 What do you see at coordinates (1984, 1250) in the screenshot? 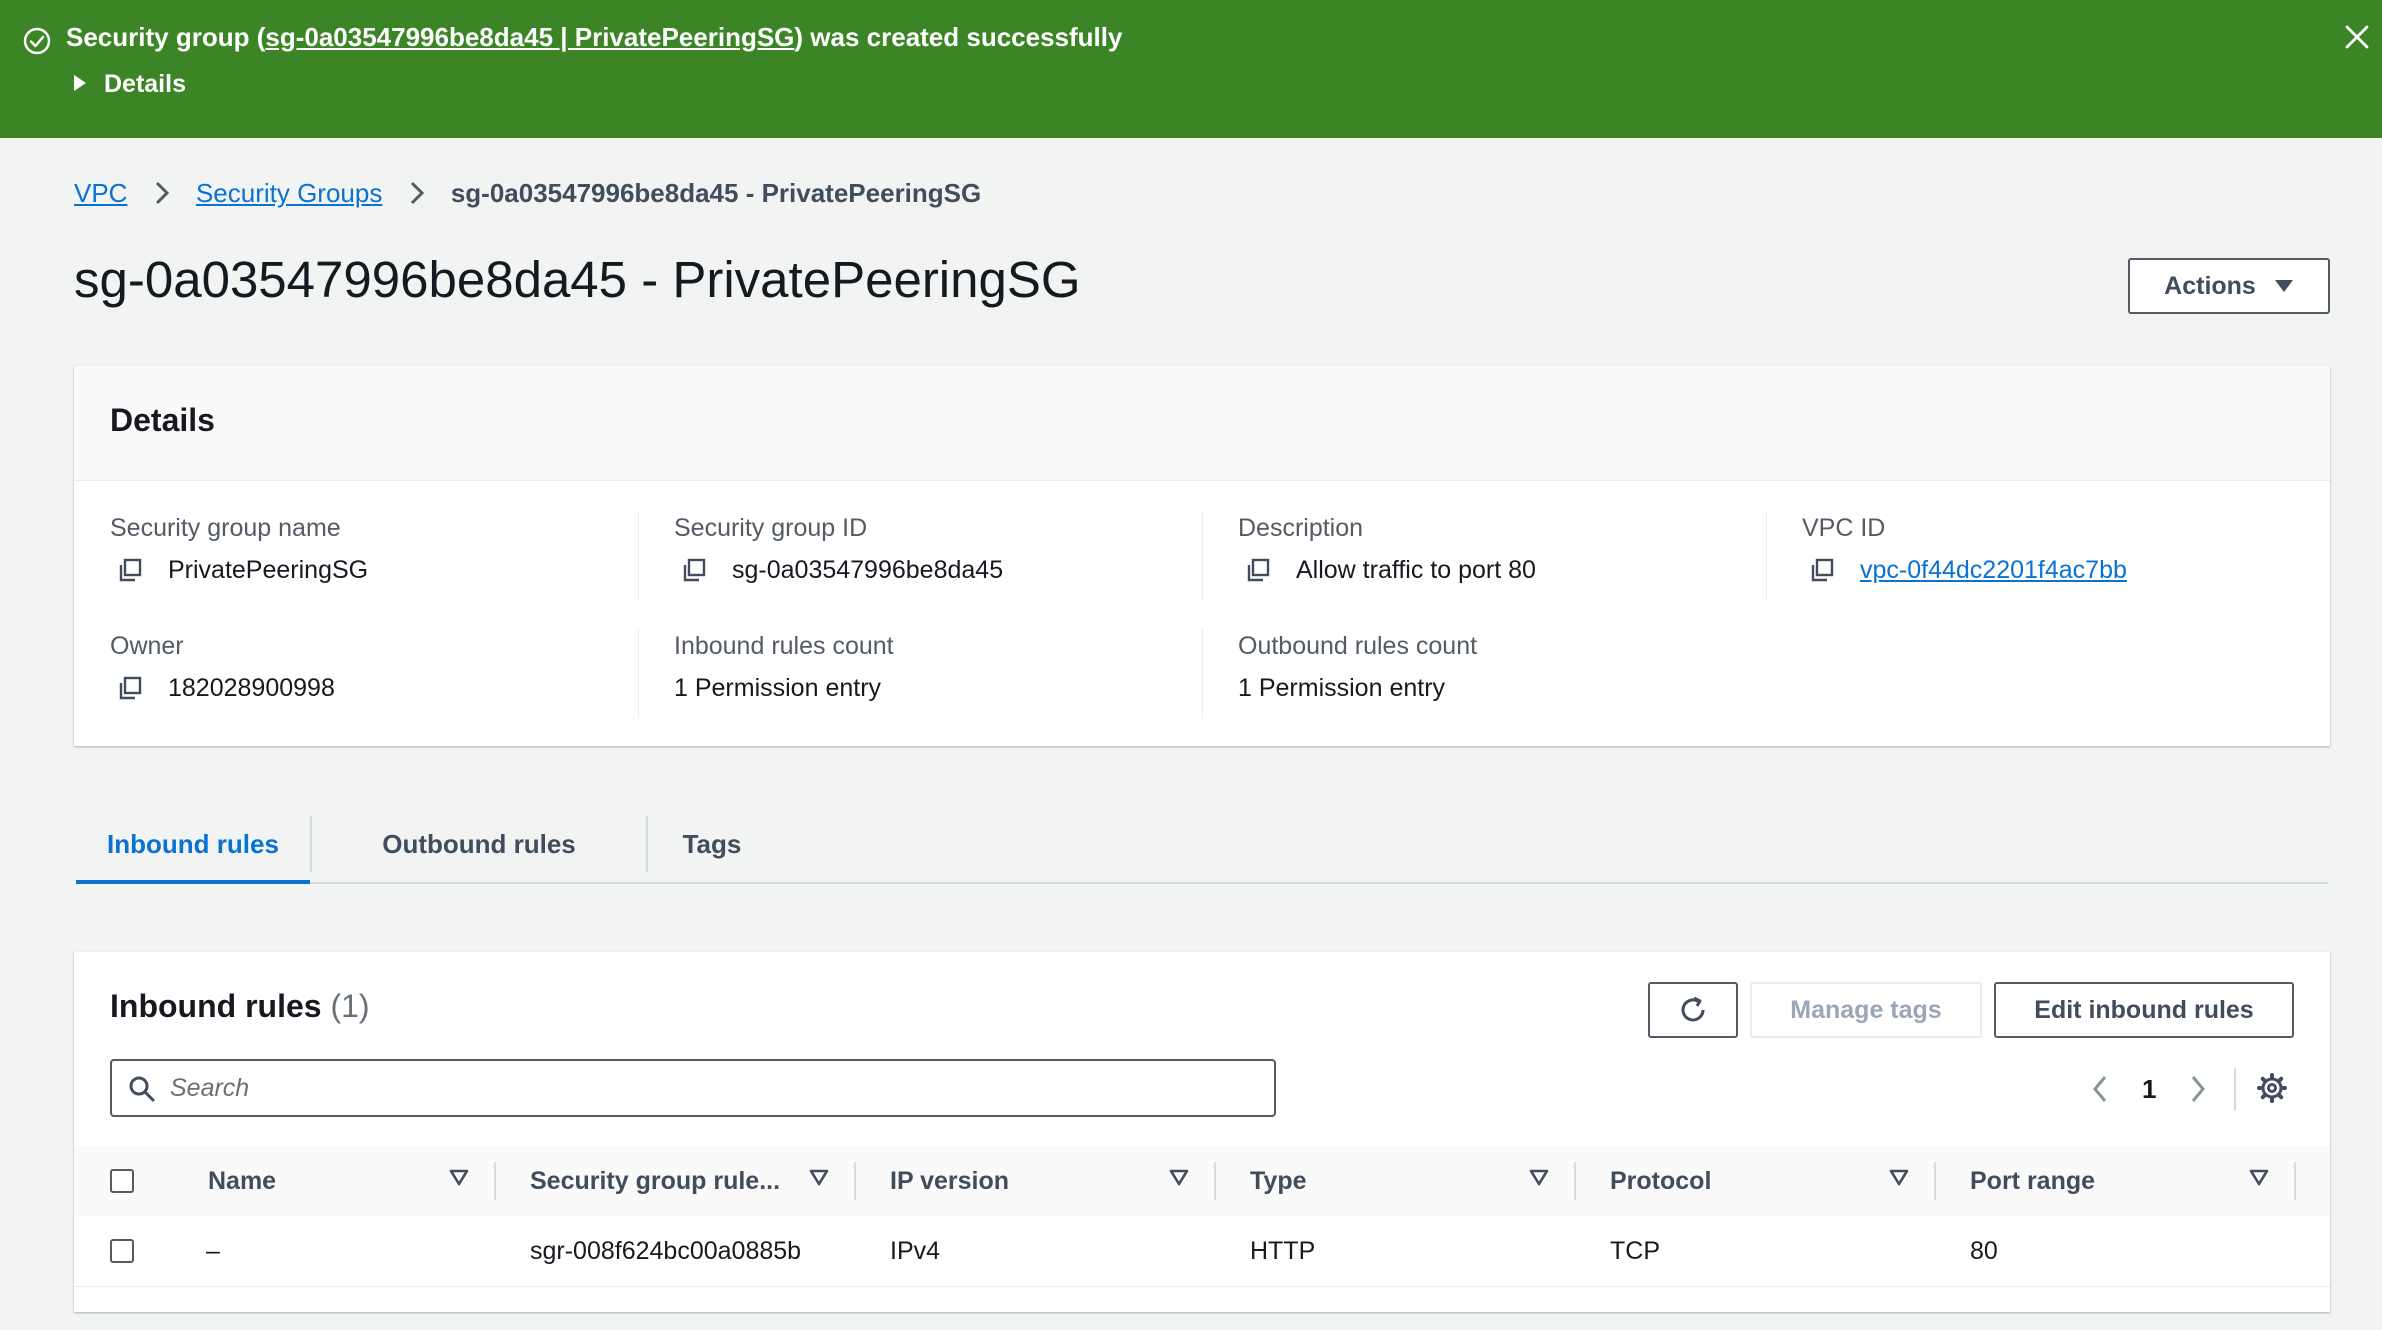
I see `cell-port-range: 80` at bounding box center [1984, 1250].